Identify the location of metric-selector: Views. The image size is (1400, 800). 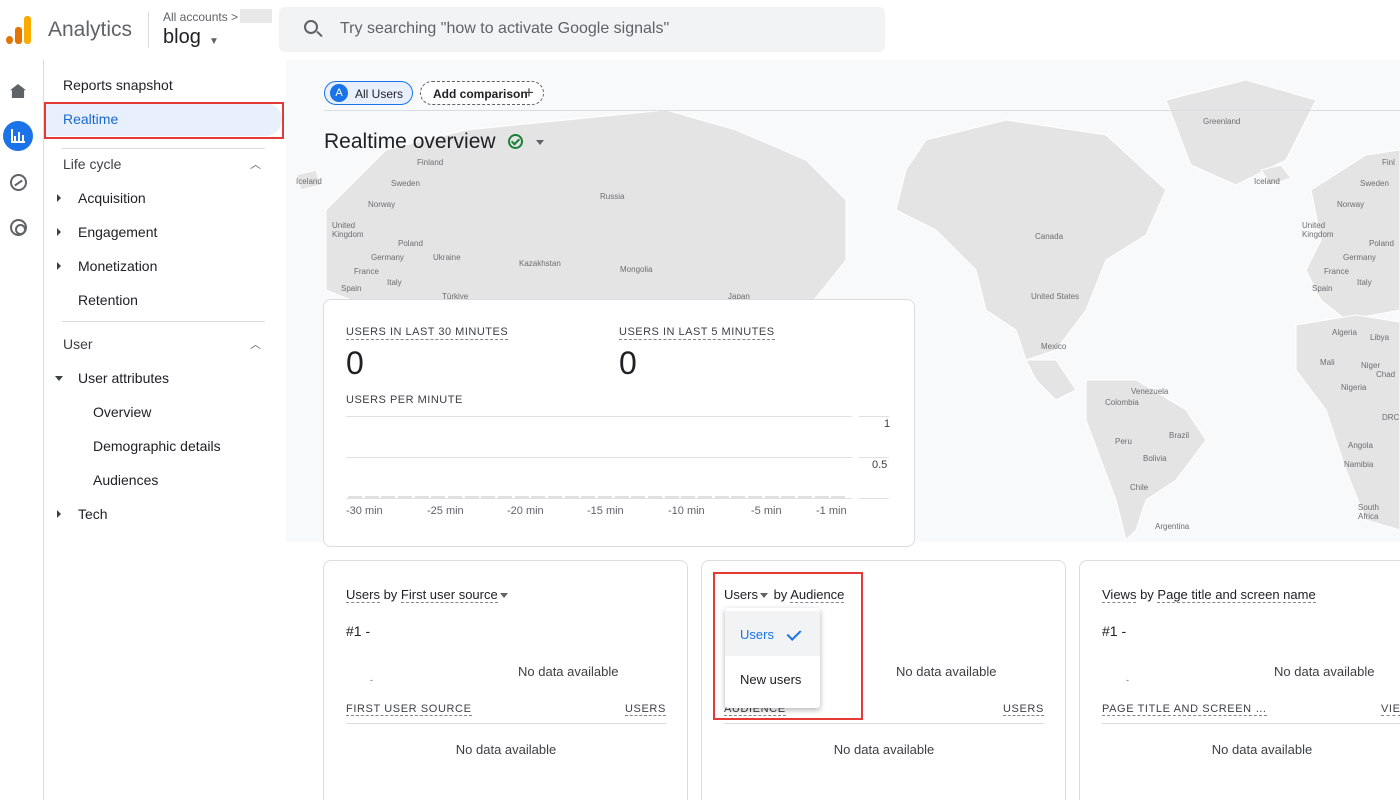
(1119, 595).